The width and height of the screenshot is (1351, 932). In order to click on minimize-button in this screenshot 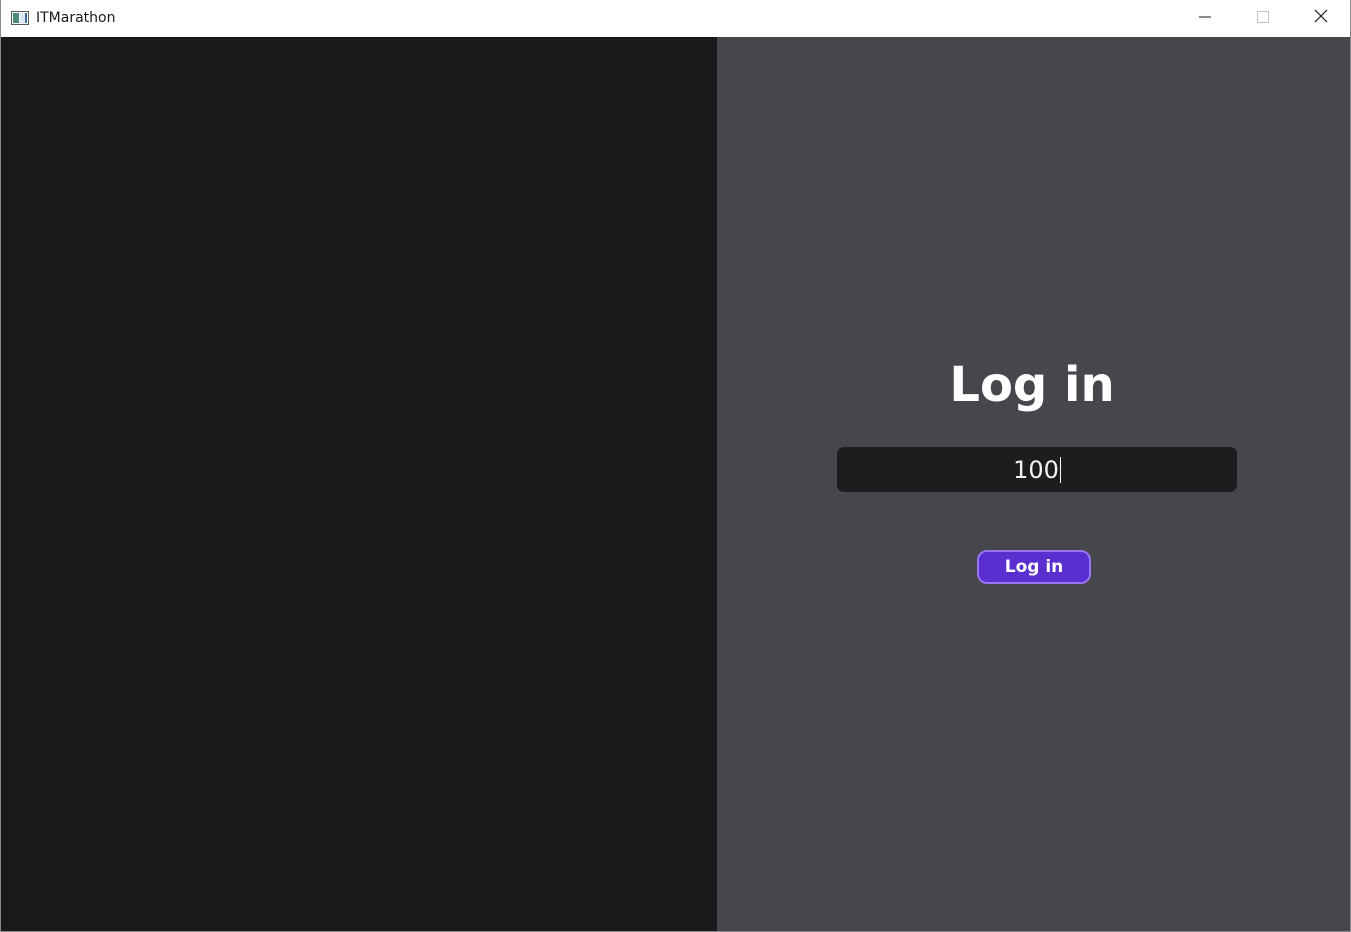, I will do `click(1205, 18)`.